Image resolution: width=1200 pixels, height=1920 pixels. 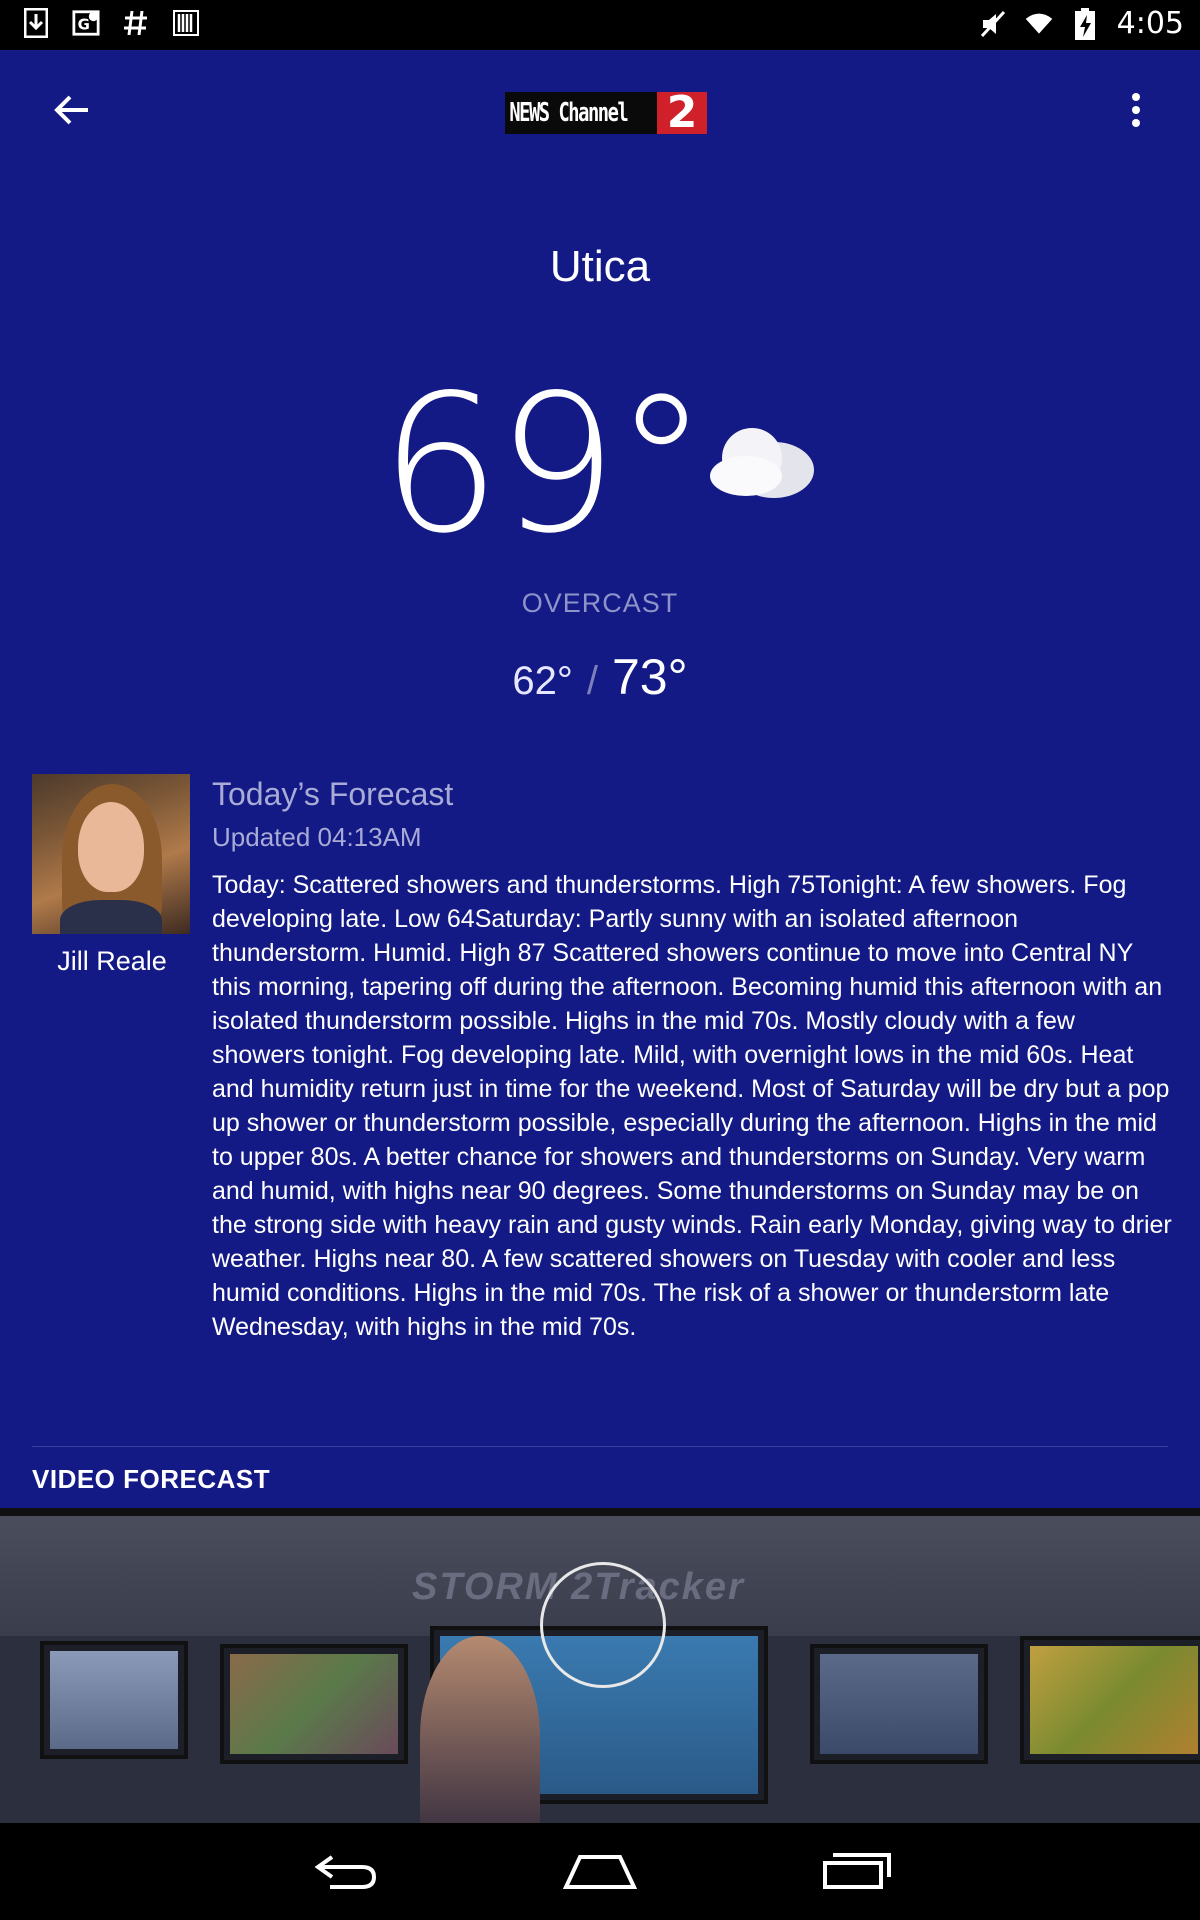 I want to click on forecast-updated-time: Updated 04:13AM, so click(x=317, y=837).